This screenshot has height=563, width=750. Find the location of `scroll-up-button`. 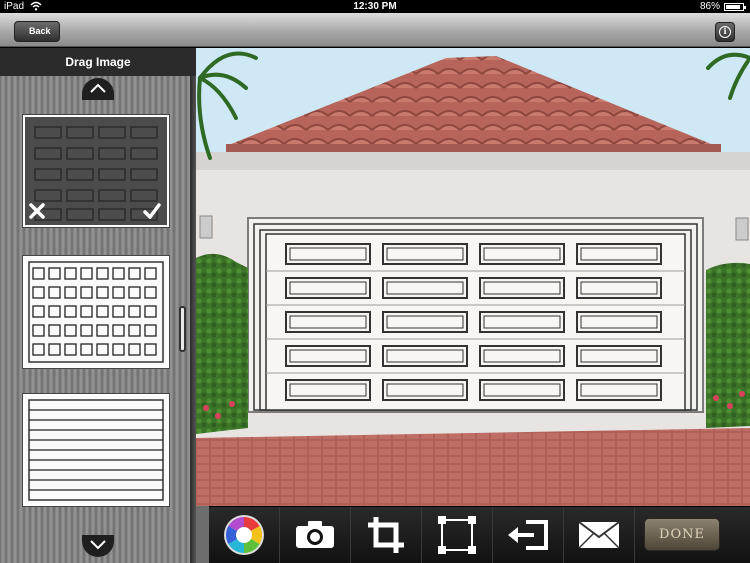

scroll-up-button is located at coordinates (98, 89).